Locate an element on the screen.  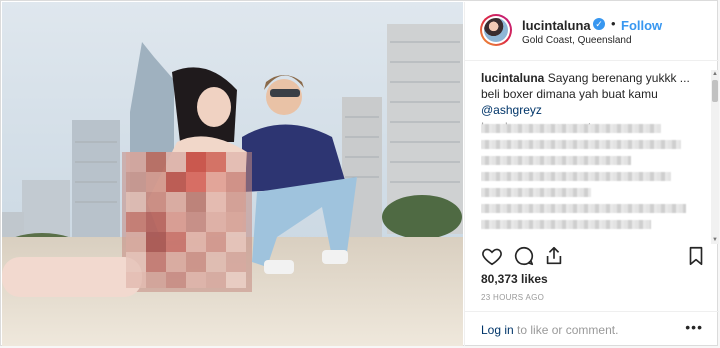
scroll-up-arrow-icon: ▲ is located at coordinates (715, 74).